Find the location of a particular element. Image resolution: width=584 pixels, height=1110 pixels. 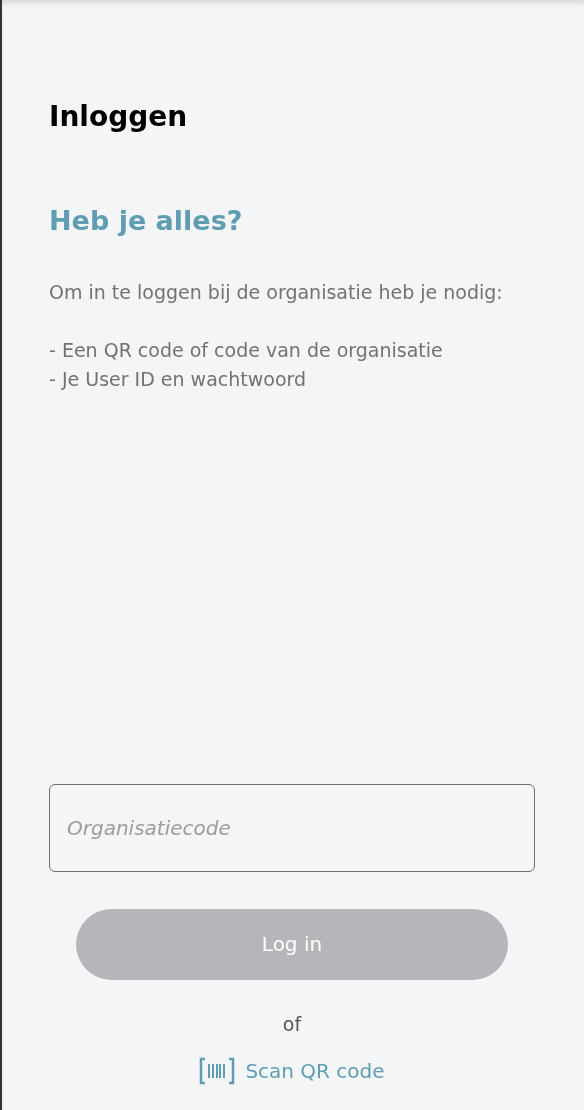

intro-text: Om in te loggen bij de organisatie heb je nodig: is located at coordinates (276, 292).